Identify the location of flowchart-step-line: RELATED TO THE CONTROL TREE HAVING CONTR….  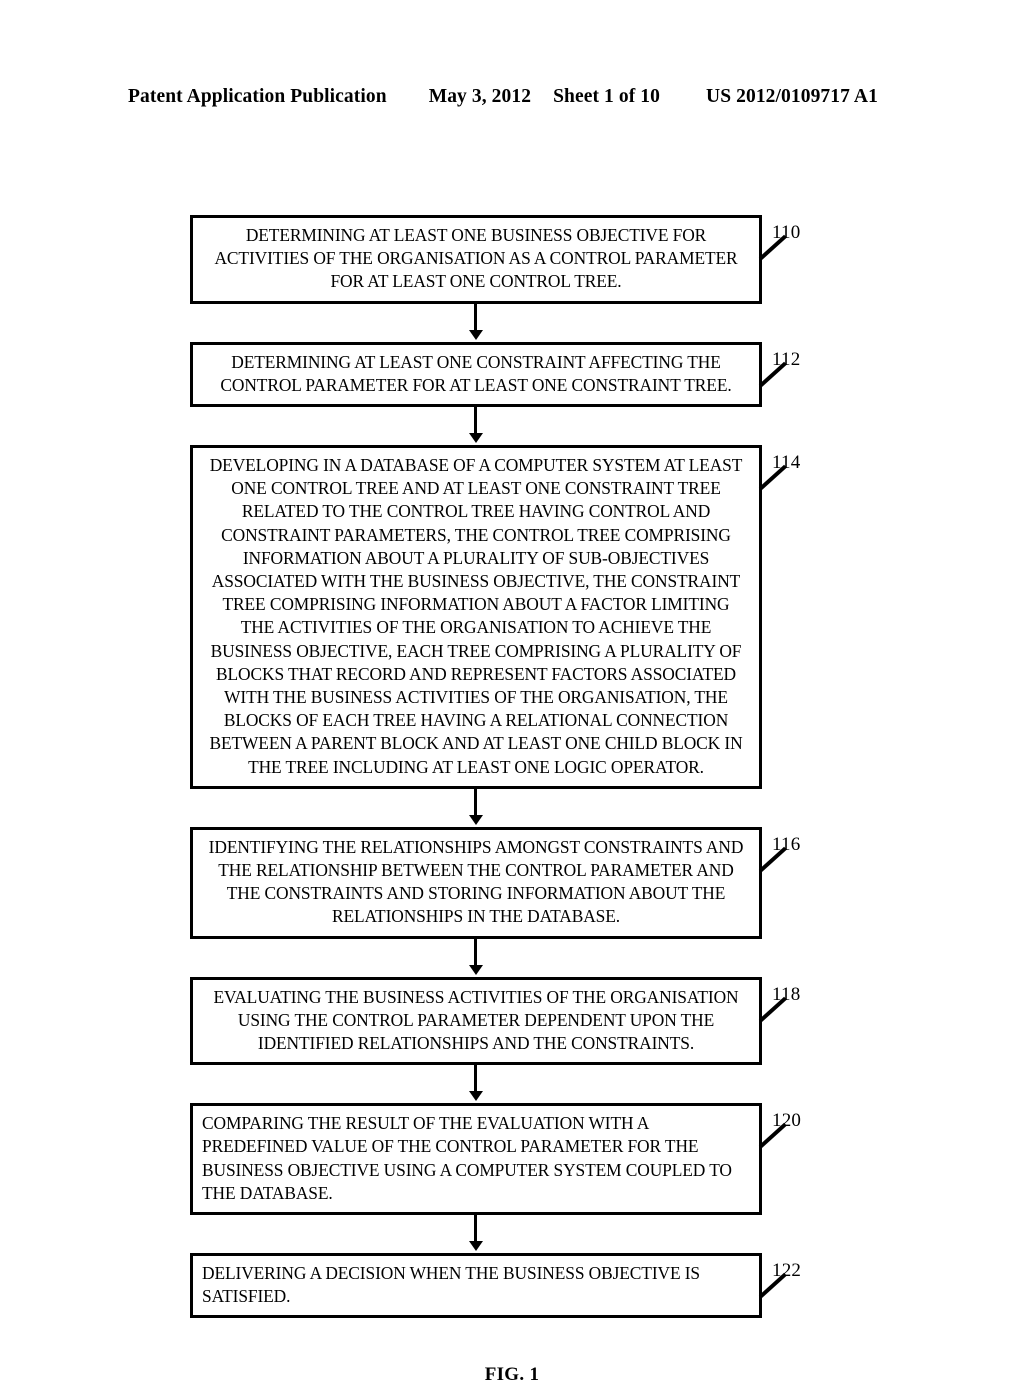
(476, 511).